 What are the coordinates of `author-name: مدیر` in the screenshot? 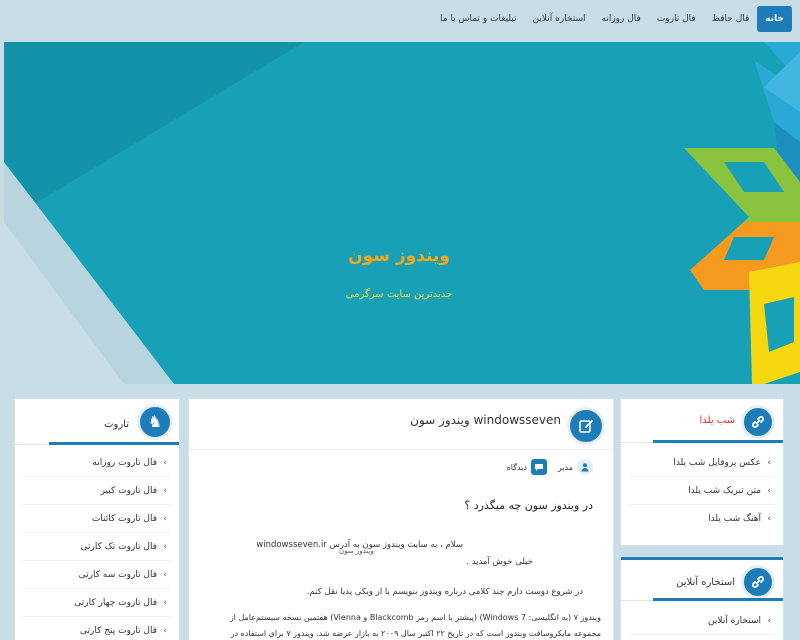 It's located at (565, 467).